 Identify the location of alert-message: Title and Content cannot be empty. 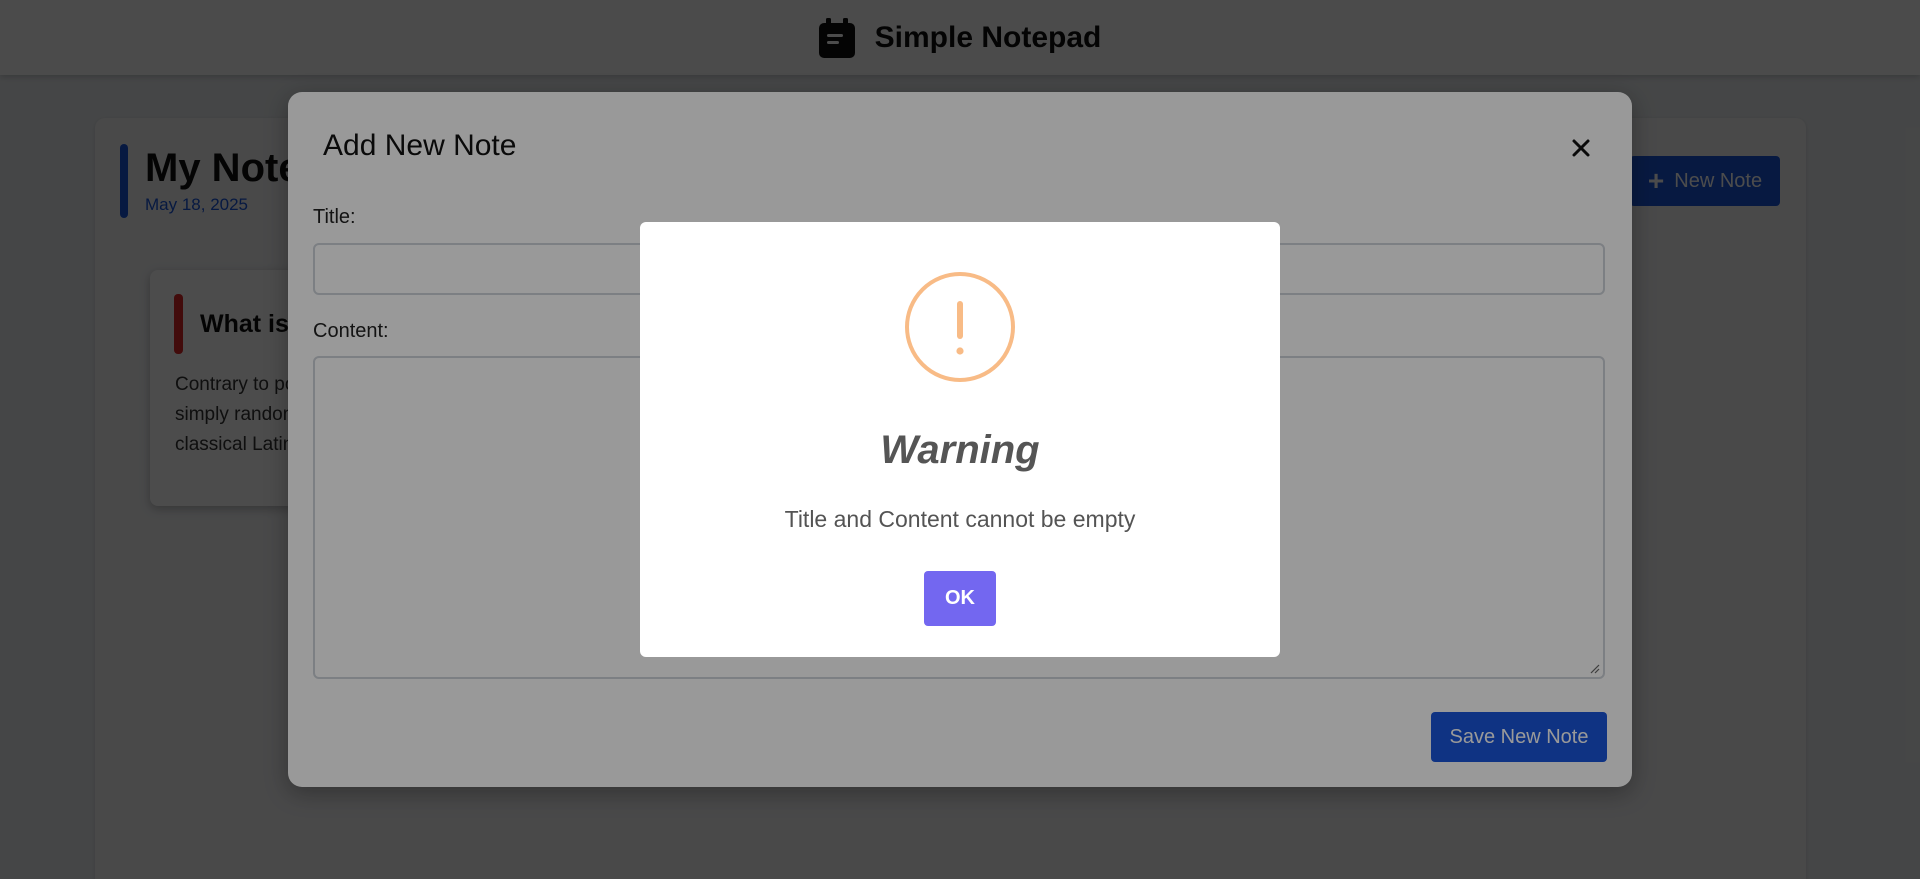
(960, 519).